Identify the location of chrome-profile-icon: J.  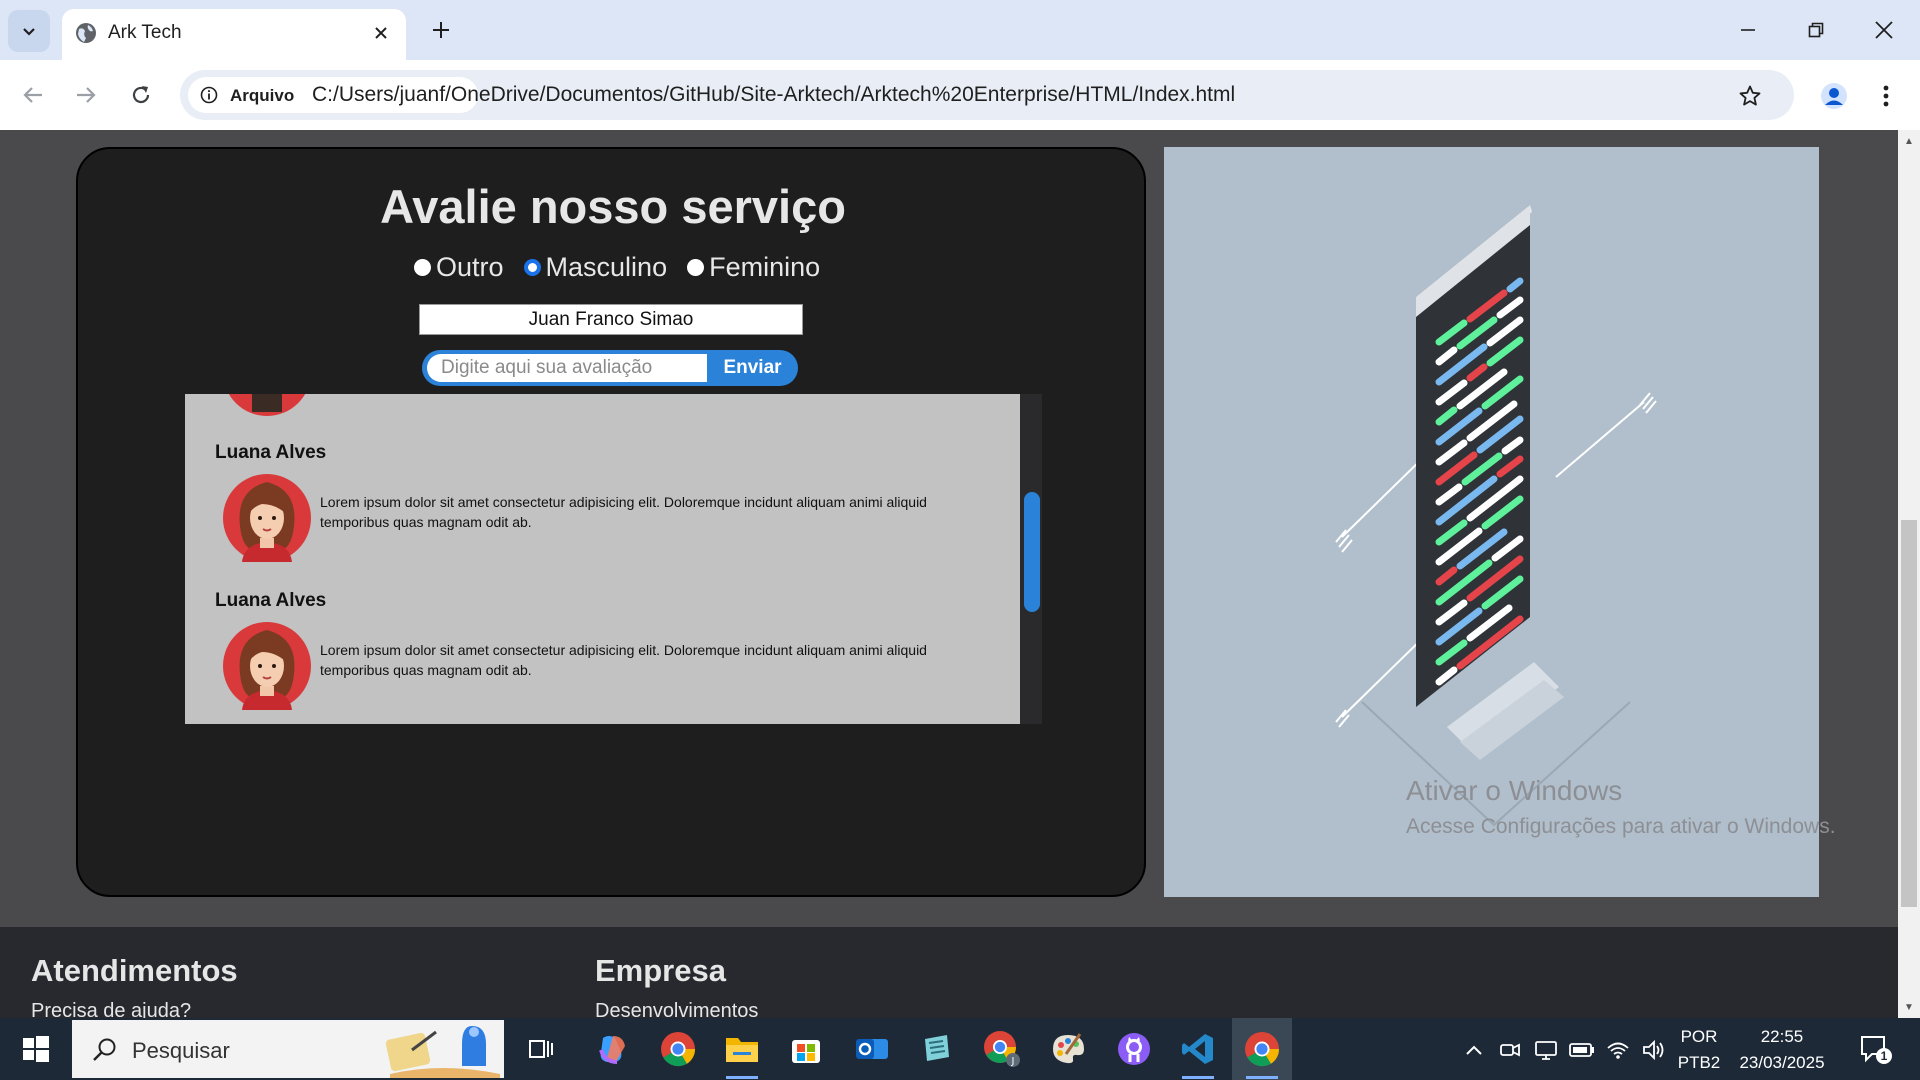
(1002, 1049).